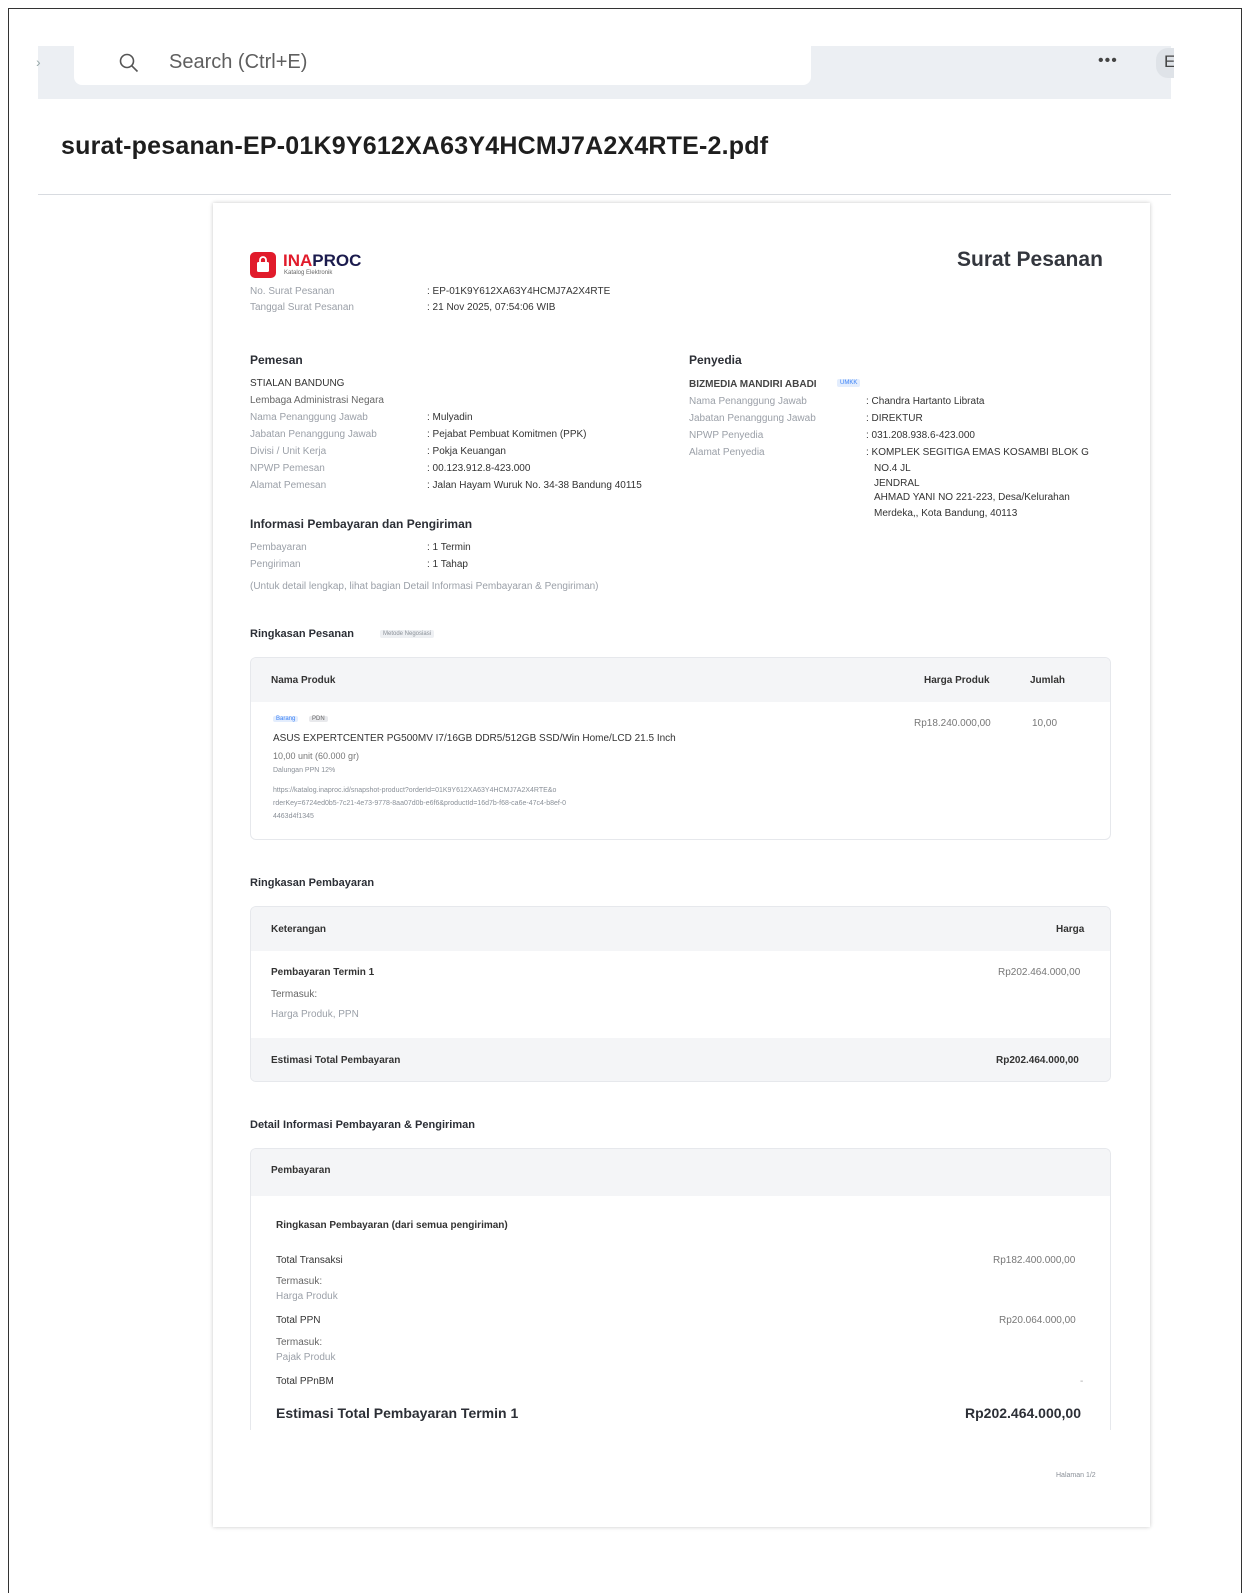  Describe the element at coordinates (304, 770) in the screenshot. I see `product-tax-note: Dalungan PPN 12%` at that location.